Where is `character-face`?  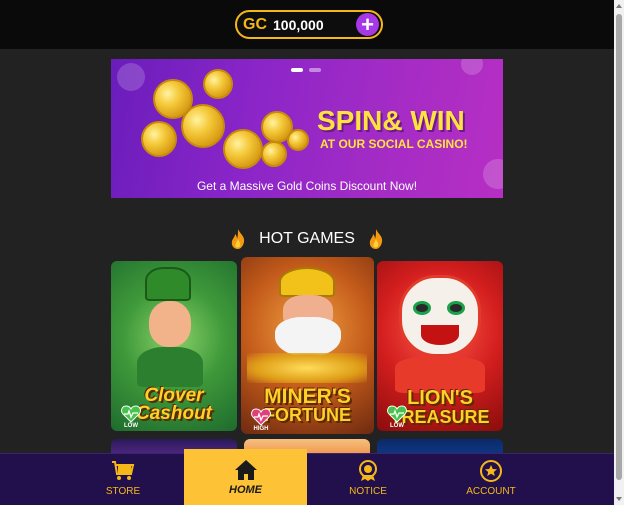
character-face is located at coordinates (170, 324).